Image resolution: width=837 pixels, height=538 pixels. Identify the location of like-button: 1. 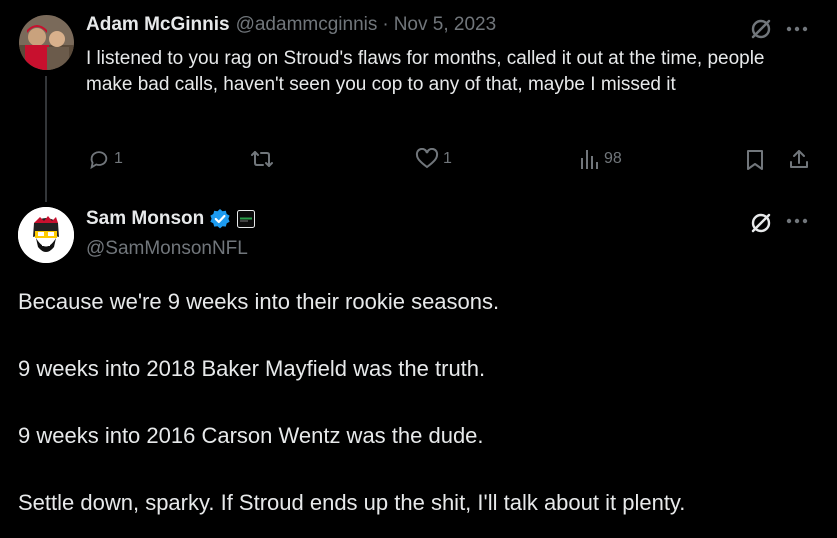
(433, 159).